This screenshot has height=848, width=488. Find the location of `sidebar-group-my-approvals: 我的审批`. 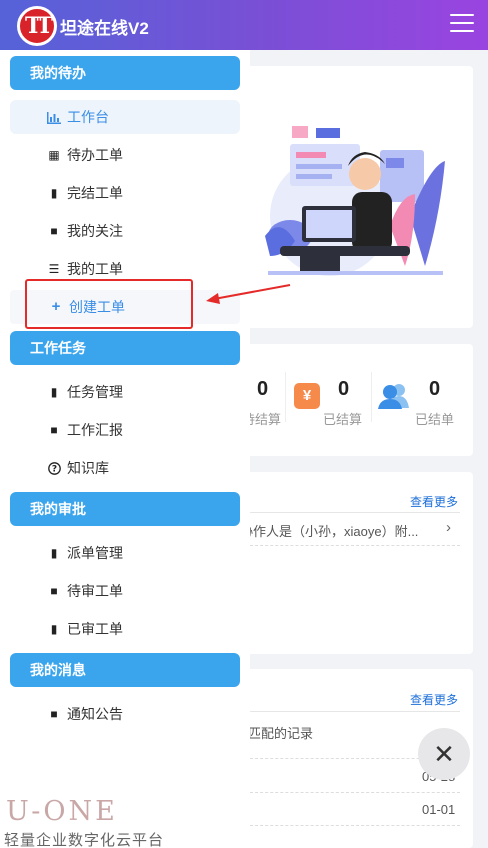

sidebar-group-my-approvals: 我的审批 is located at coordinates (125, 509).